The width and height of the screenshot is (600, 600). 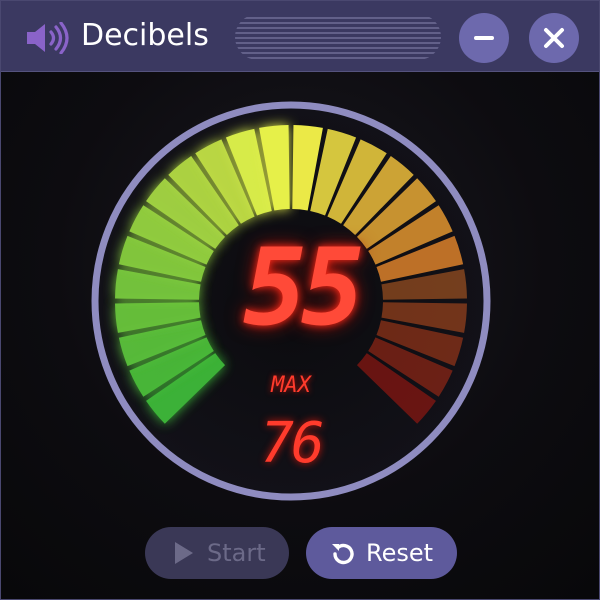 I want to click on speaker-icon, so click(x=49, y=38).